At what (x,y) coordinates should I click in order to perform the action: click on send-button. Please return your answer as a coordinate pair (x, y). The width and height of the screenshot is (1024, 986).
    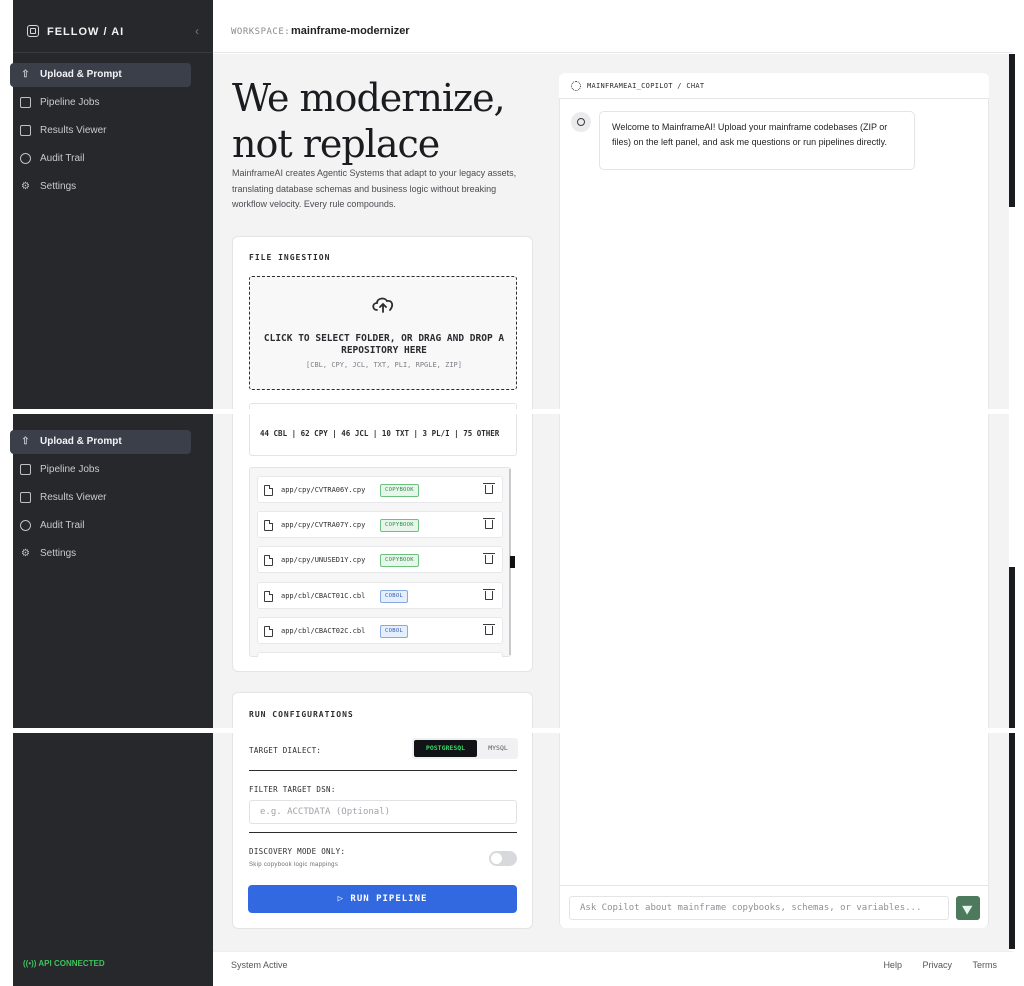
    Looking at the image, I should click on (968, 908).